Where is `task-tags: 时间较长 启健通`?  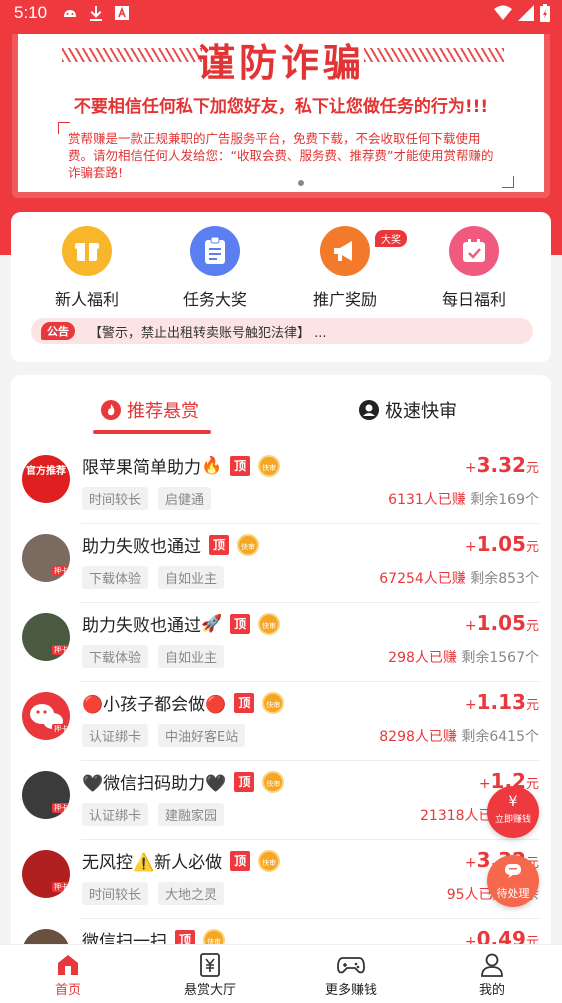
task-tags: 时间较长 启健通 is located at coordinates (147, 498).